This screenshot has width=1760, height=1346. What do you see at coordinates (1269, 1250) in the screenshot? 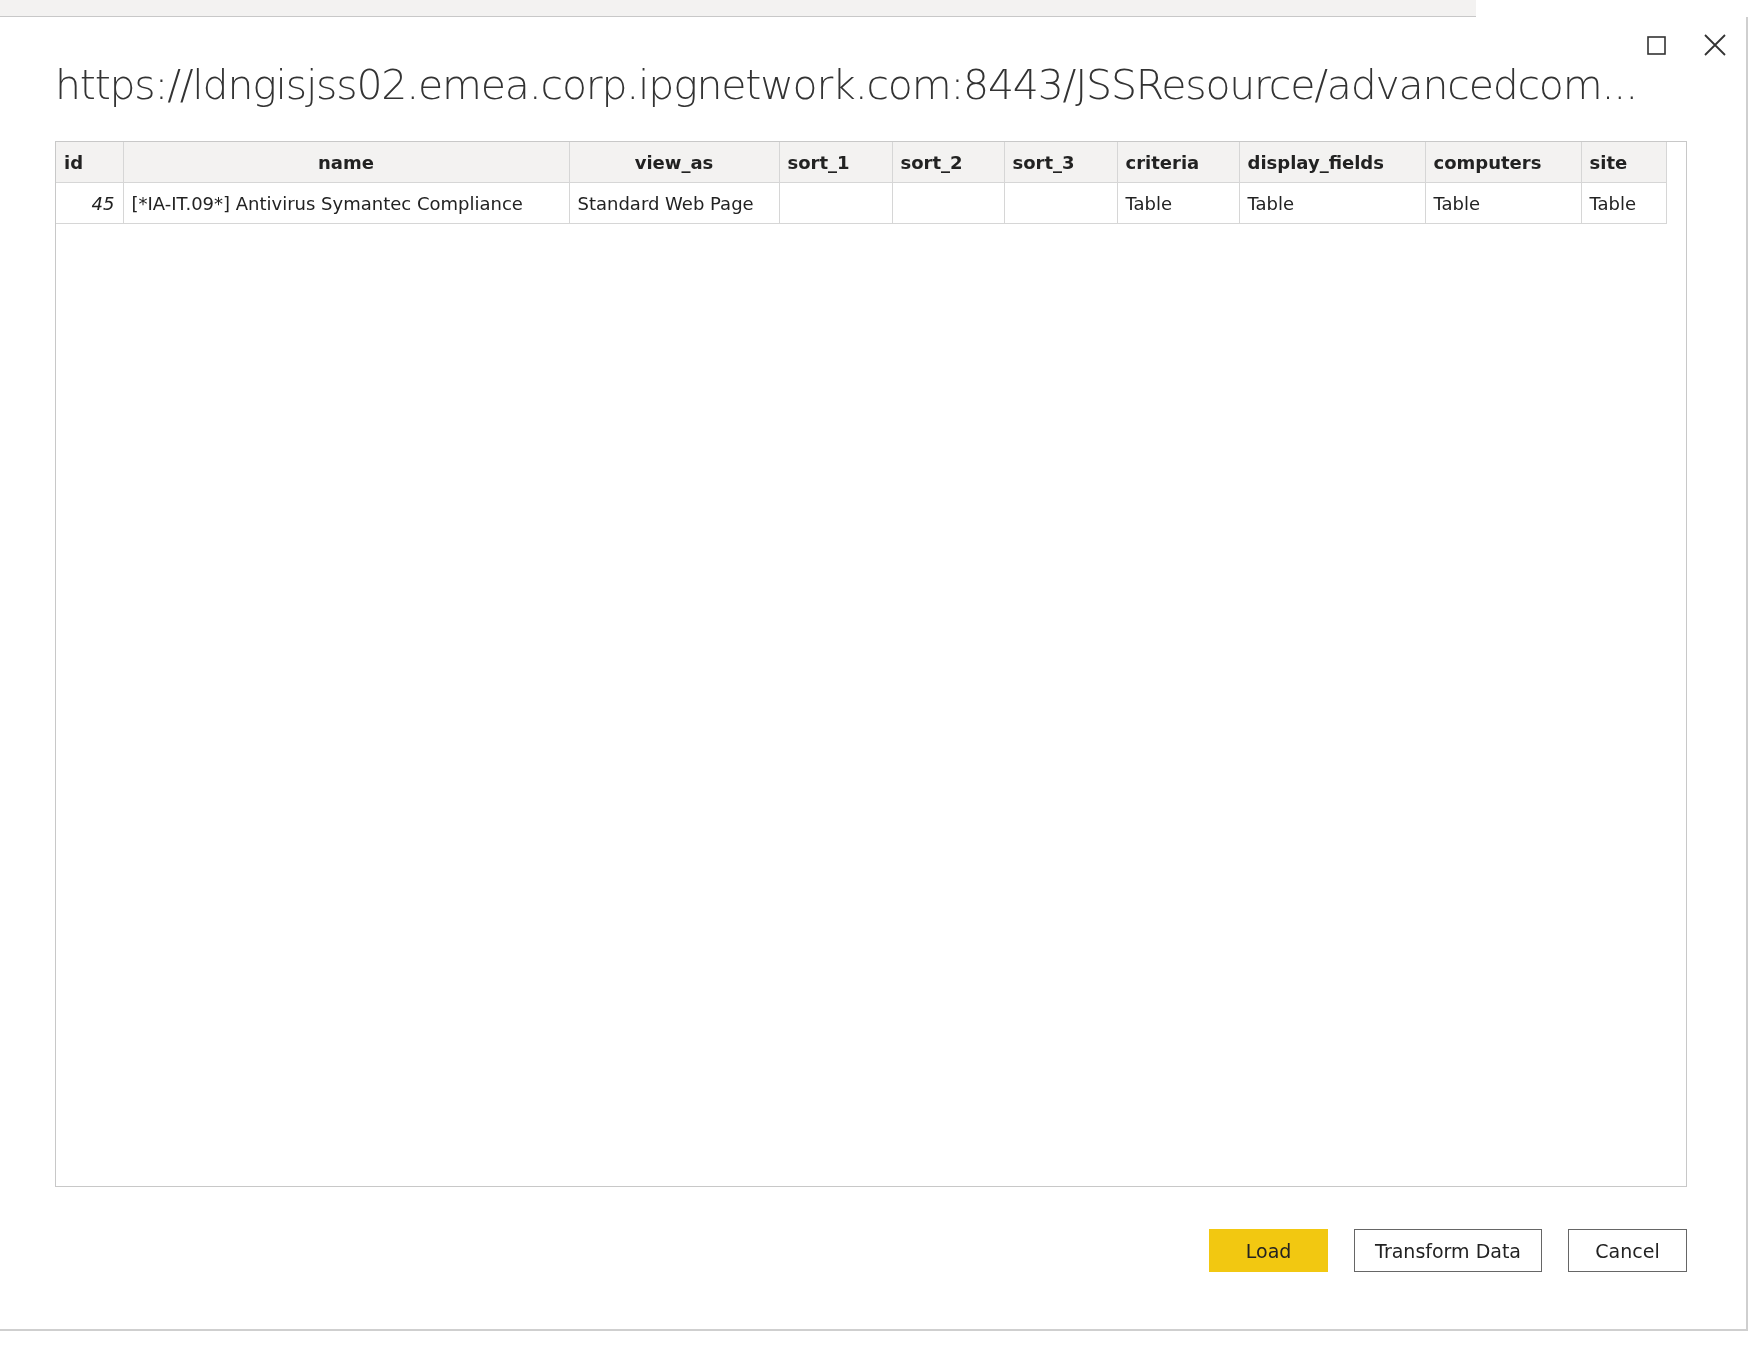
I see `load-button: Load` at bounding box center [1269, 1250].